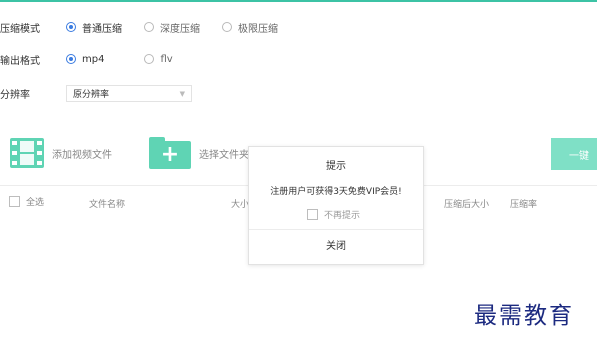  I want to click on one-click-compress-button: 一键, so click(574, 154).